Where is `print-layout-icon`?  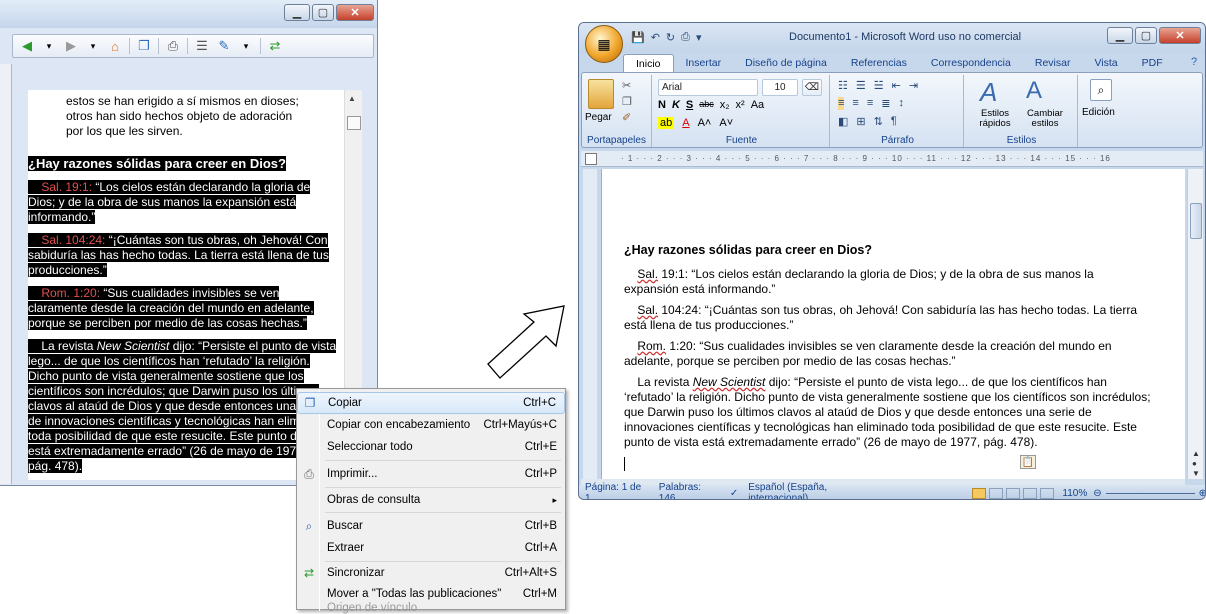 print-layout-icon is located at coordinates (979, 493).